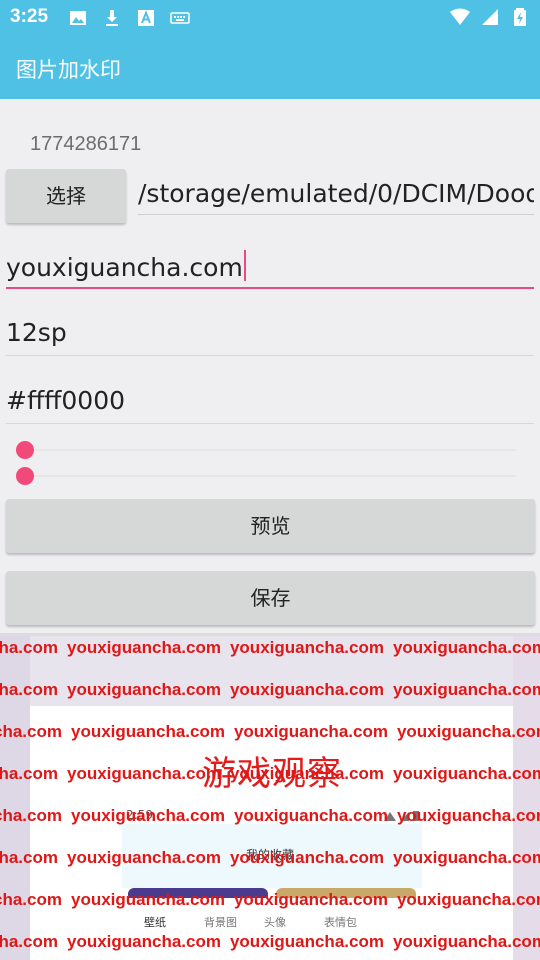 The image size is (540, 960). What do you see at coordinates (270, 450) in the screenshot?
I see `seekbar-1-track` at bounding box center [270, 450].